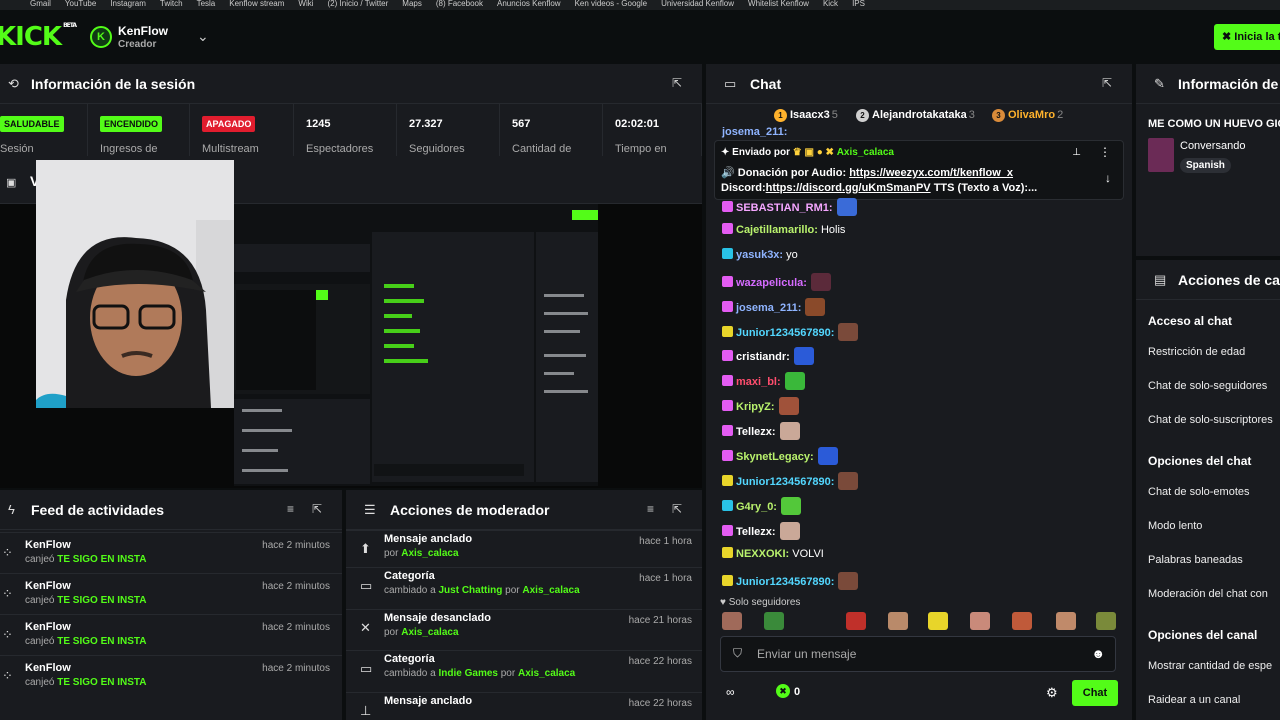 The image size is (1280, 720). What do you see at coordinates (918, 654) in the screenshot?
I see `chat-input: ⛉ Enviar un mensaje ☻` at bounding box center [918, 654].